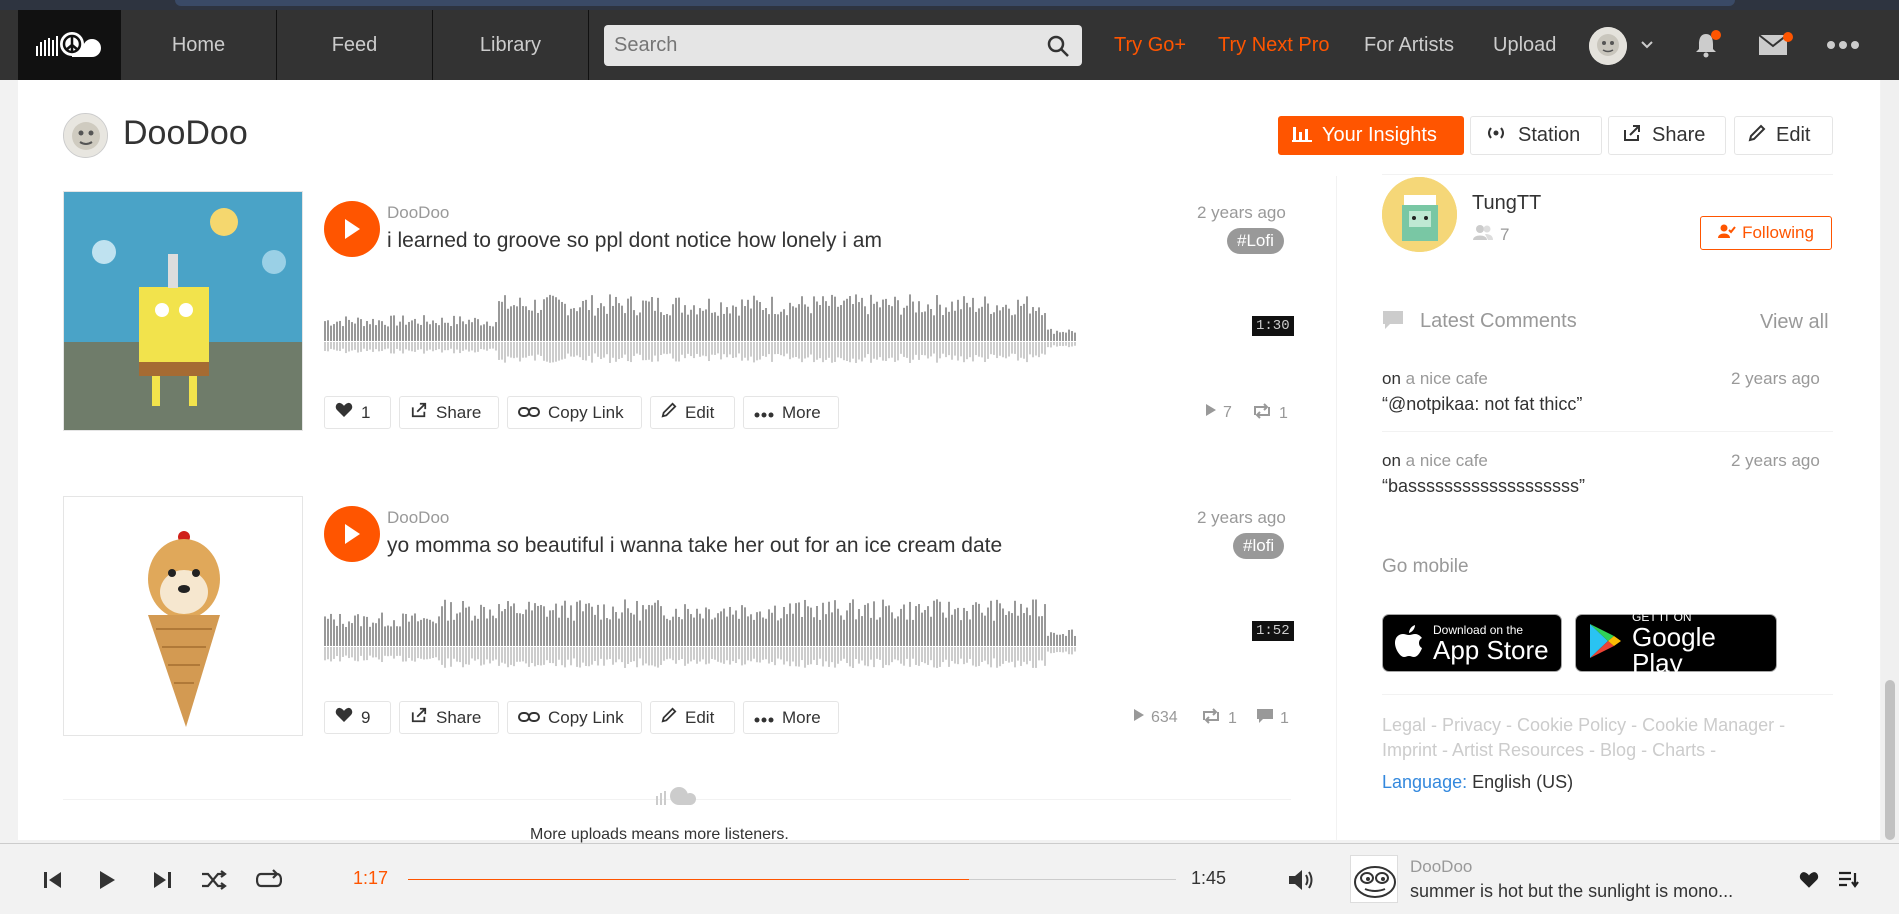 This screenshot has height=914, width=1899. Describe the element at coordinates (1843, 45) in the screenshot. I see `more-menu-icon` at that location.